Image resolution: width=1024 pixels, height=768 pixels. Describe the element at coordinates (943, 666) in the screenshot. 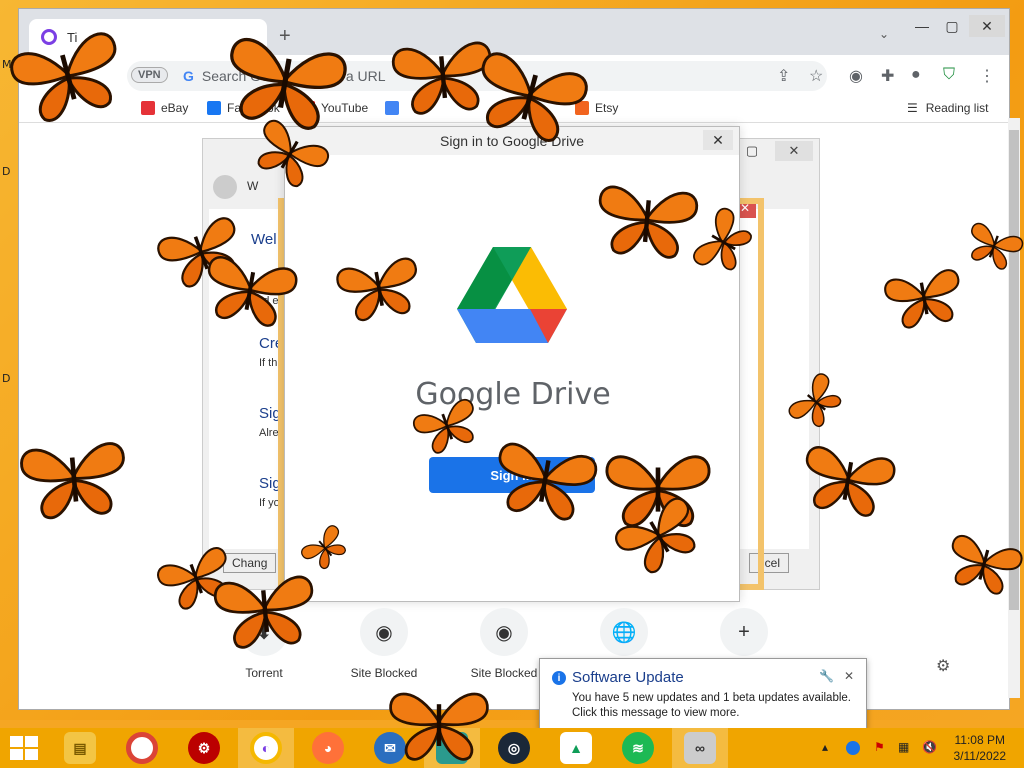

I see `customize-sliders-icon: ⚙` at that location.